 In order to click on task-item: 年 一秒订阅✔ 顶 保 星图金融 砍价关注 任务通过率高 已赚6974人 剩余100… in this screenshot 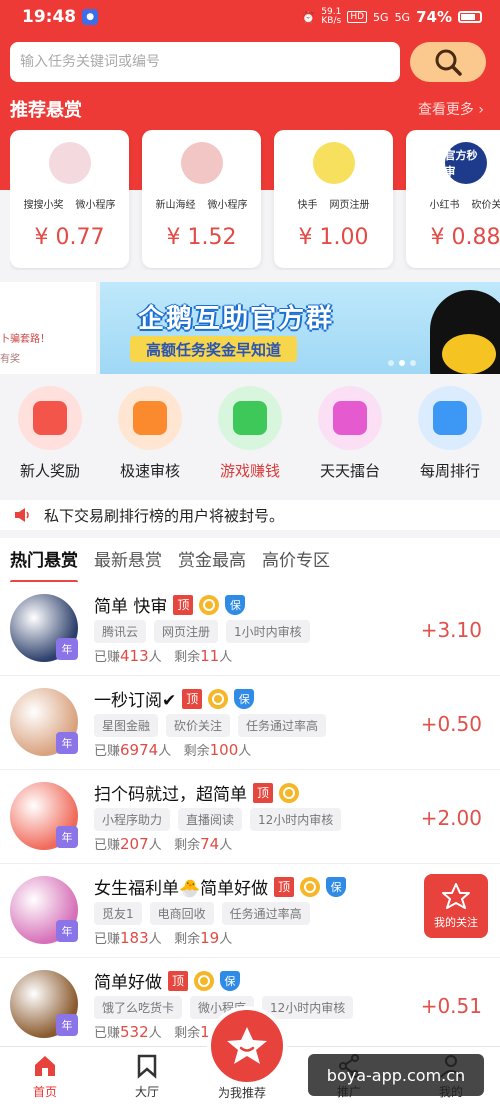, I will do `click(250, 723)`.